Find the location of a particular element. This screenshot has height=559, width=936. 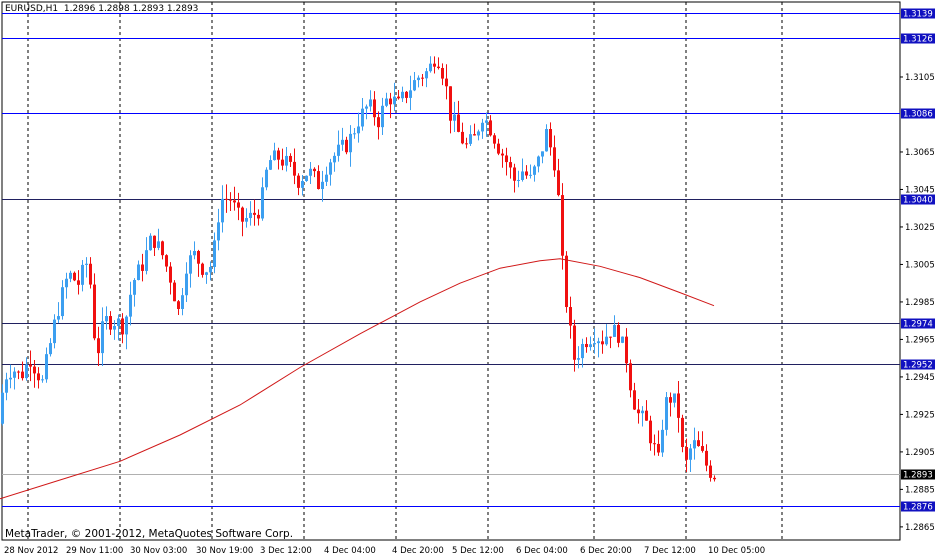

chart-header: EURUSD,H1 1.2896 1.2898 1.2893 1.2893 is located at coordinates (101, 9).